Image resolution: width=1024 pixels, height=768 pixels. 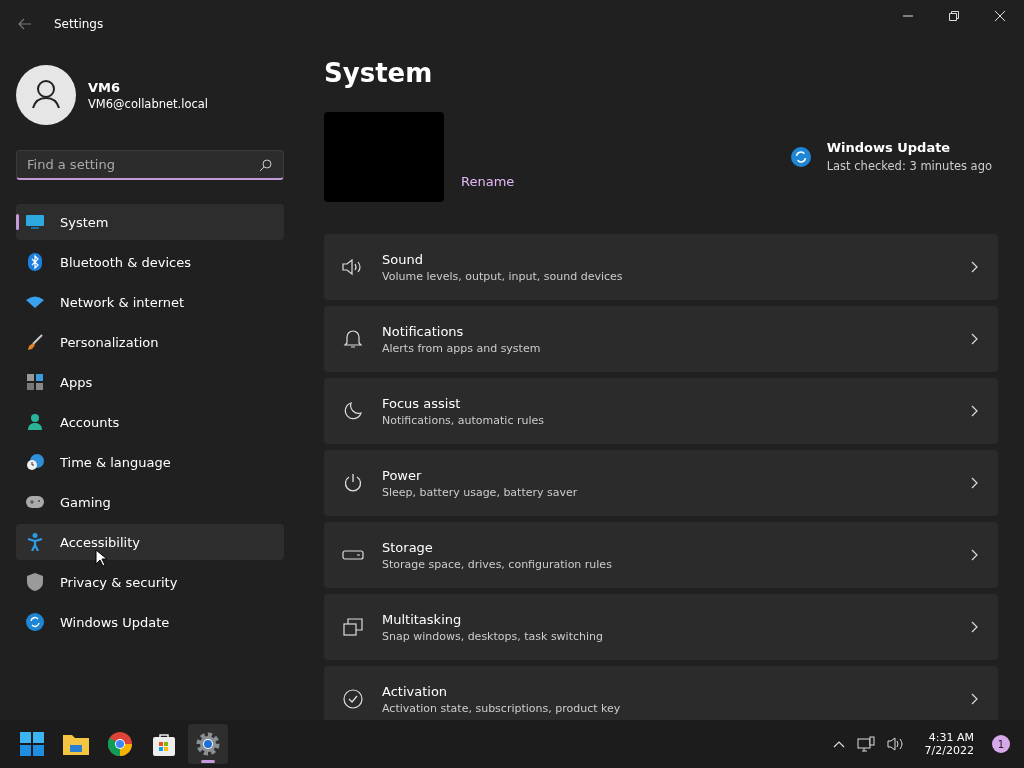 I want to click on card-title: Power, so click(x=402, y=475).